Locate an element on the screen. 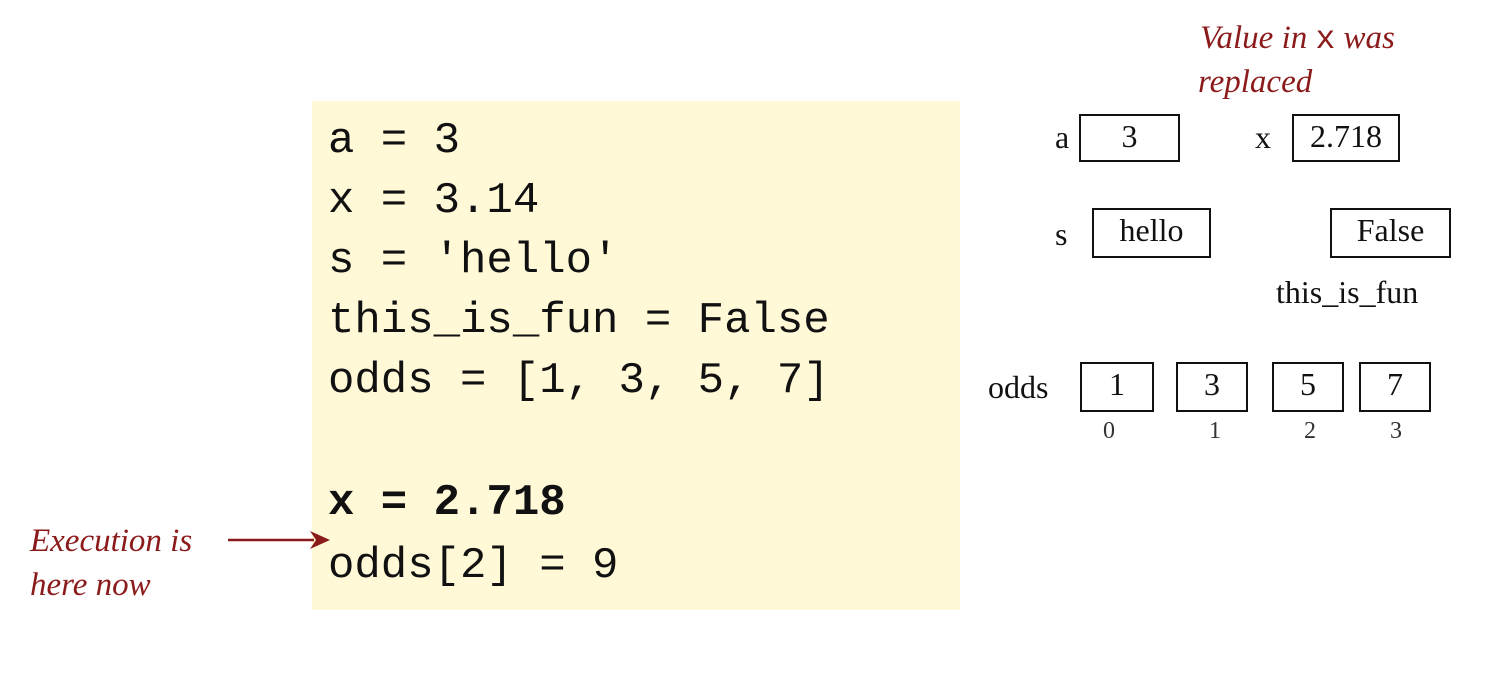 The image size is (1489, 685). replaced-var: x is located at coordinates (1325, 39).